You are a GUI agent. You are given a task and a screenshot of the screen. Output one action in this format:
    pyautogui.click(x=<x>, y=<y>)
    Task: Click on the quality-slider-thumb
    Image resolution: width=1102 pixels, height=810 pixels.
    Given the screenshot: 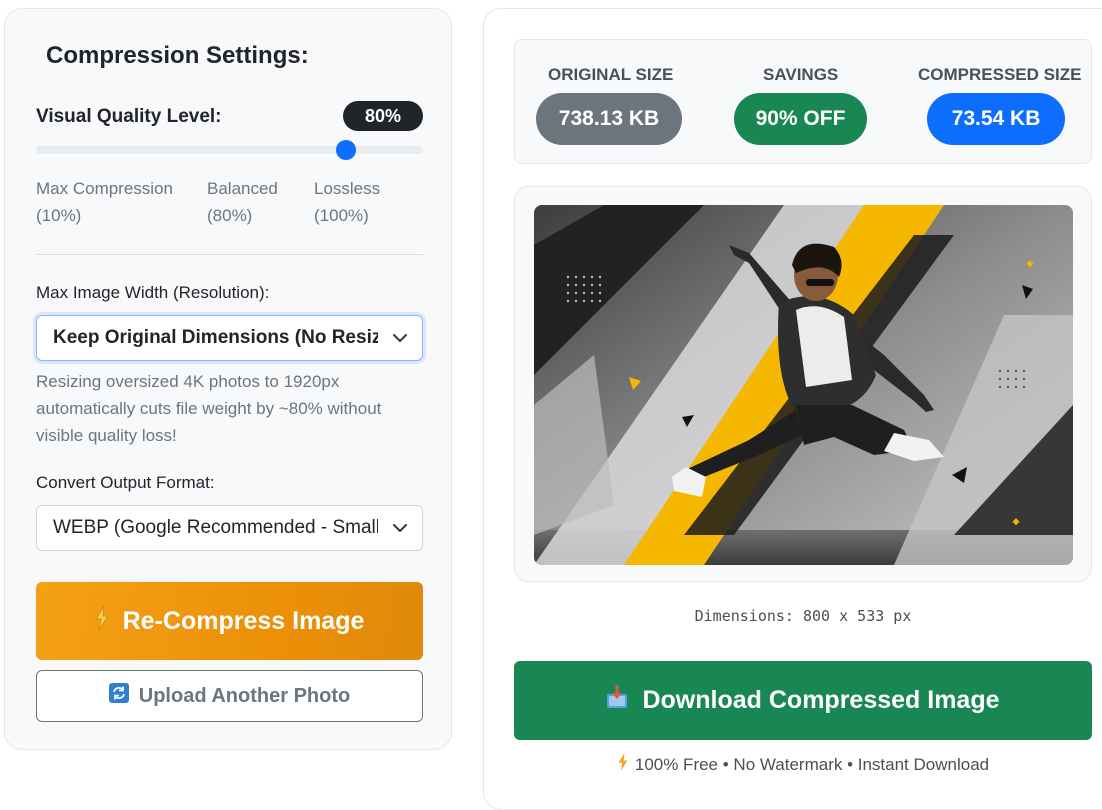 What is the action you would take?
    pyautogui.click(x=345, y=150)
    